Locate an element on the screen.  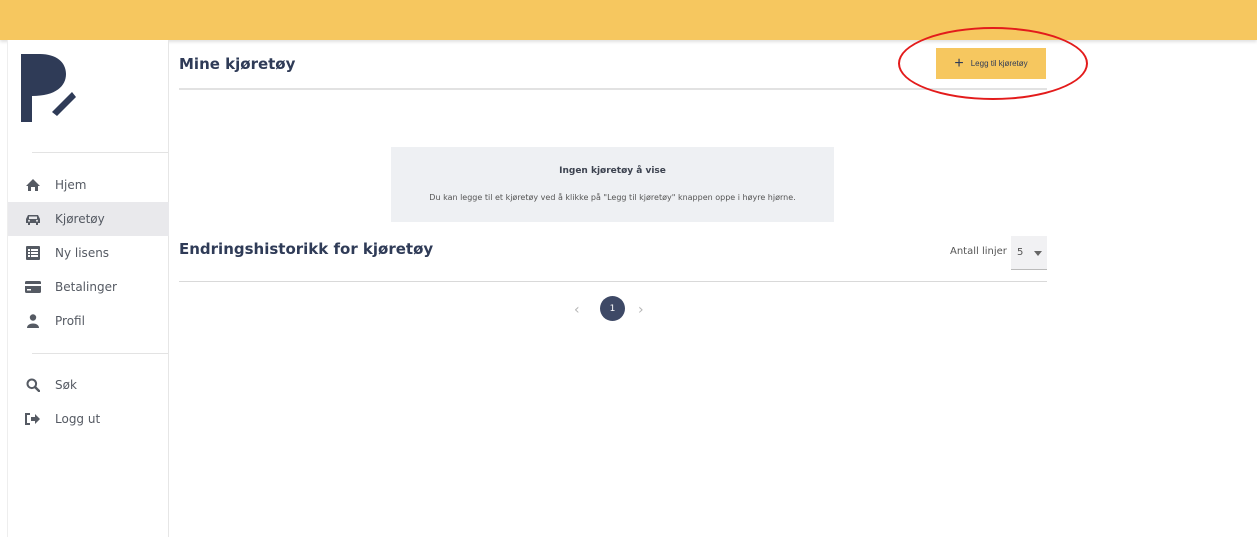
home-icon is located at coordinates (33, 185).